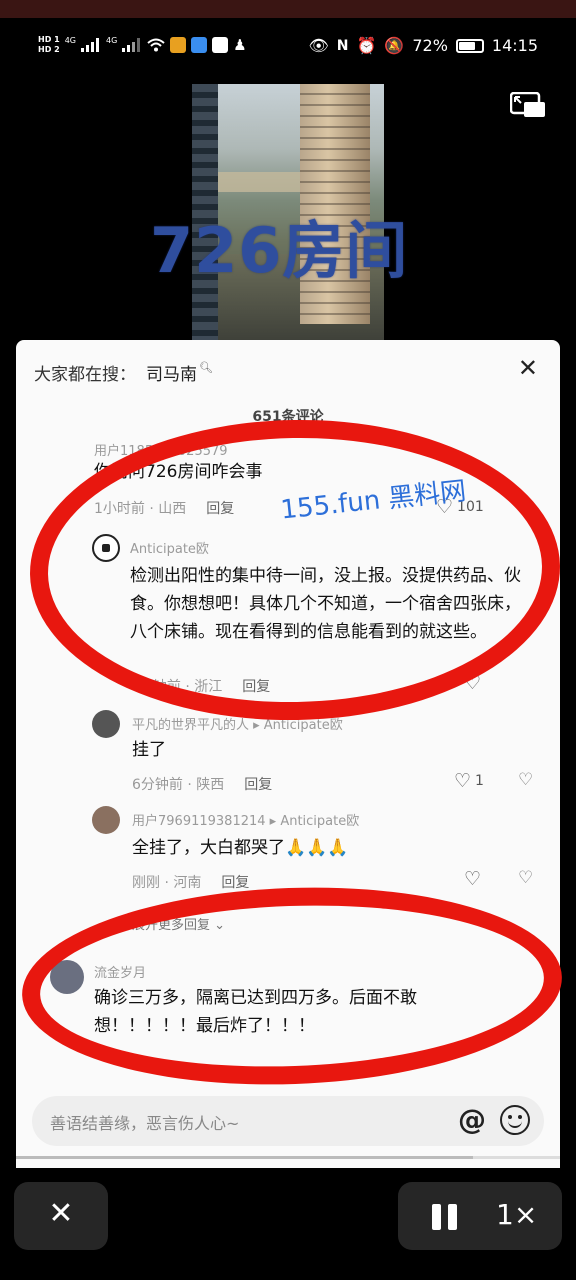 The image size is (576, 1280). I want to click on search-icon: 🔍︎, so click(206, 367).